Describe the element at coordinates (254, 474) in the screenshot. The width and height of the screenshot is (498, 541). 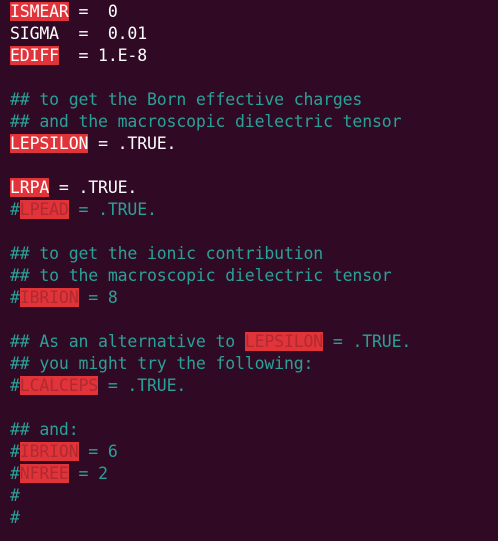
I see `incar-line-nfree-commented: #NFREE = 2` at that location.